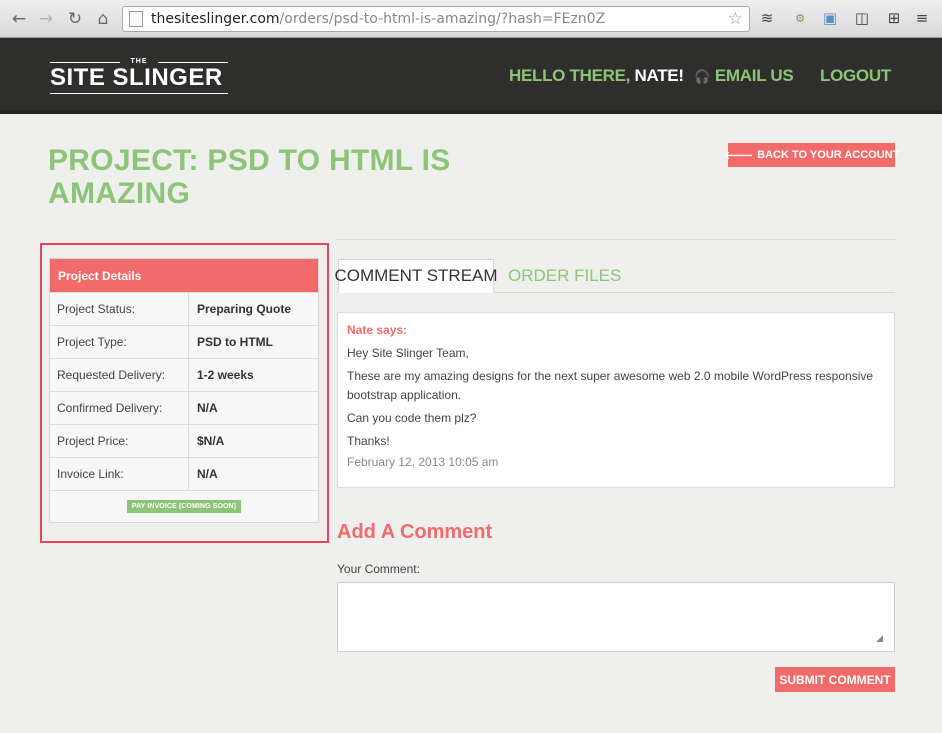 Image resolution: width=942 pixels, height=733 pixels. I want to click on detail-value: PSD to HTML, so click(235, 342).